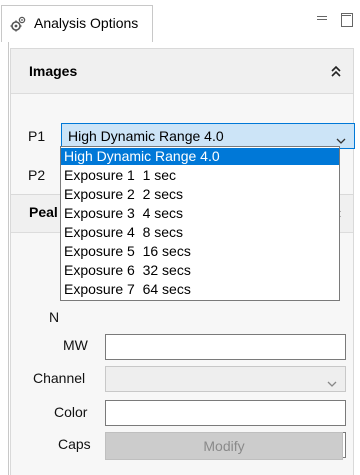 The image size is (360, 475). What do you see at coordinates (53, 71) in the screenshot?
I see `images-section-title: Images` at bounding box center [53, 71].